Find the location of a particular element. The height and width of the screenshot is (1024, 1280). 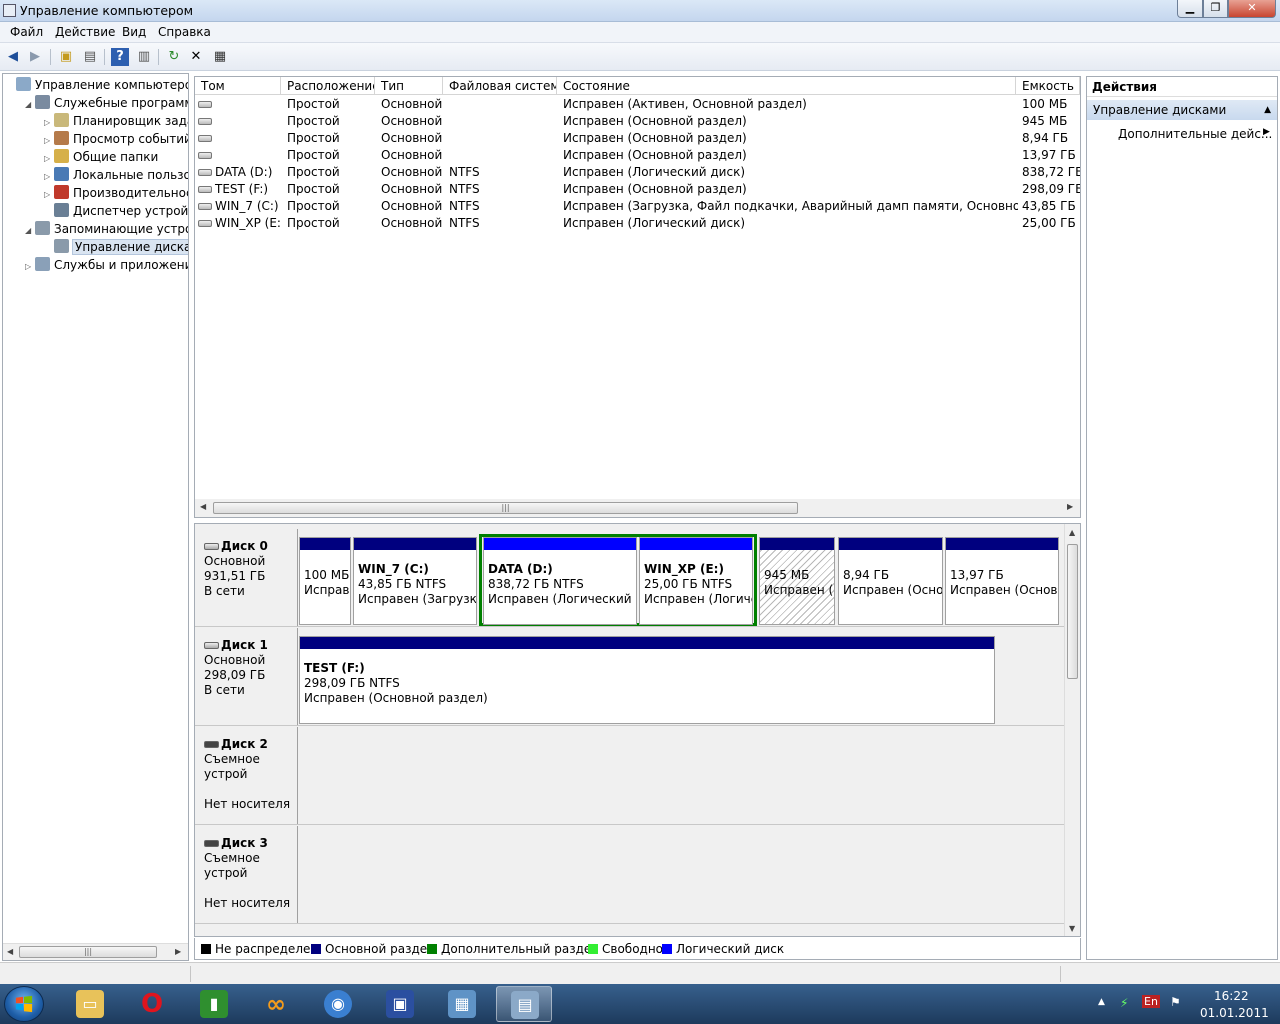

tree-item-8: ◢ Запоминающие устройст is located at coordinates (106, 230).